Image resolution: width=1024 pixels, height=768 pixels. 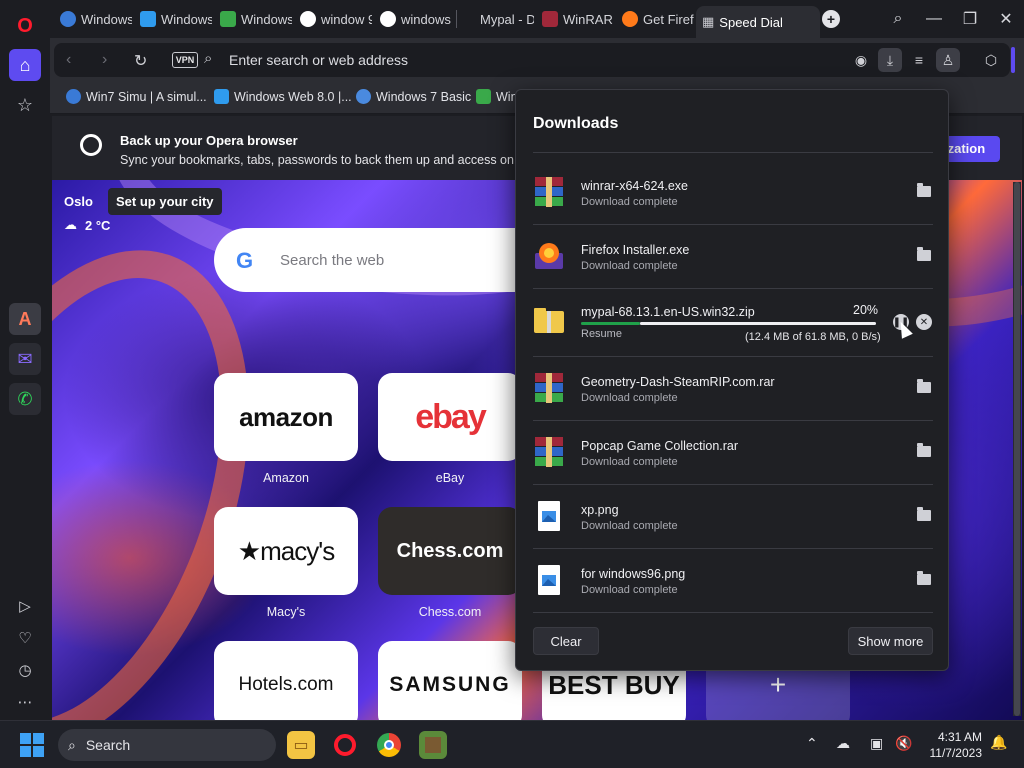 I want to click on scrollbar-thumb, so click(x=1017, y=449).